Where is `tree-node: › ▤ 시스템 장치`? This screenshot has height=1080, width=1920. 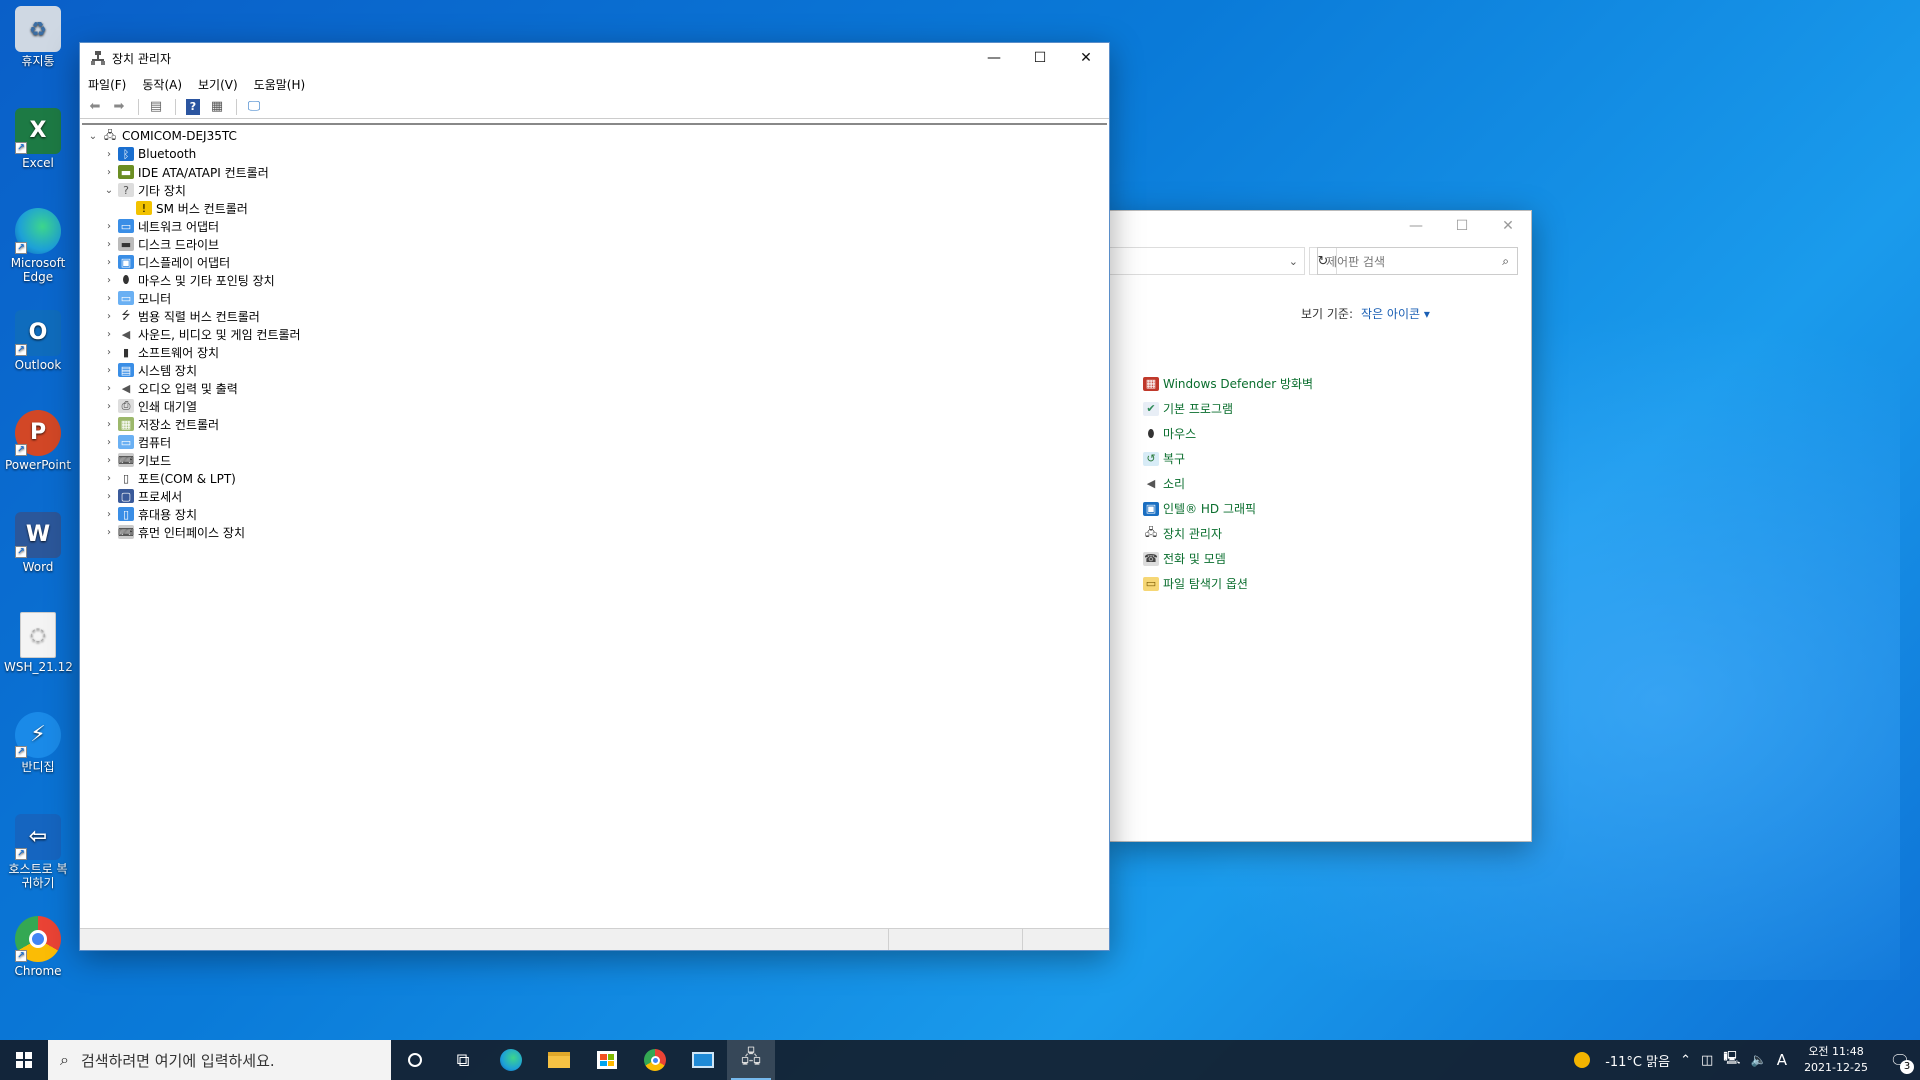
tree-node: › ▤ 시스템 장치 is located at coordinates (594, 370).